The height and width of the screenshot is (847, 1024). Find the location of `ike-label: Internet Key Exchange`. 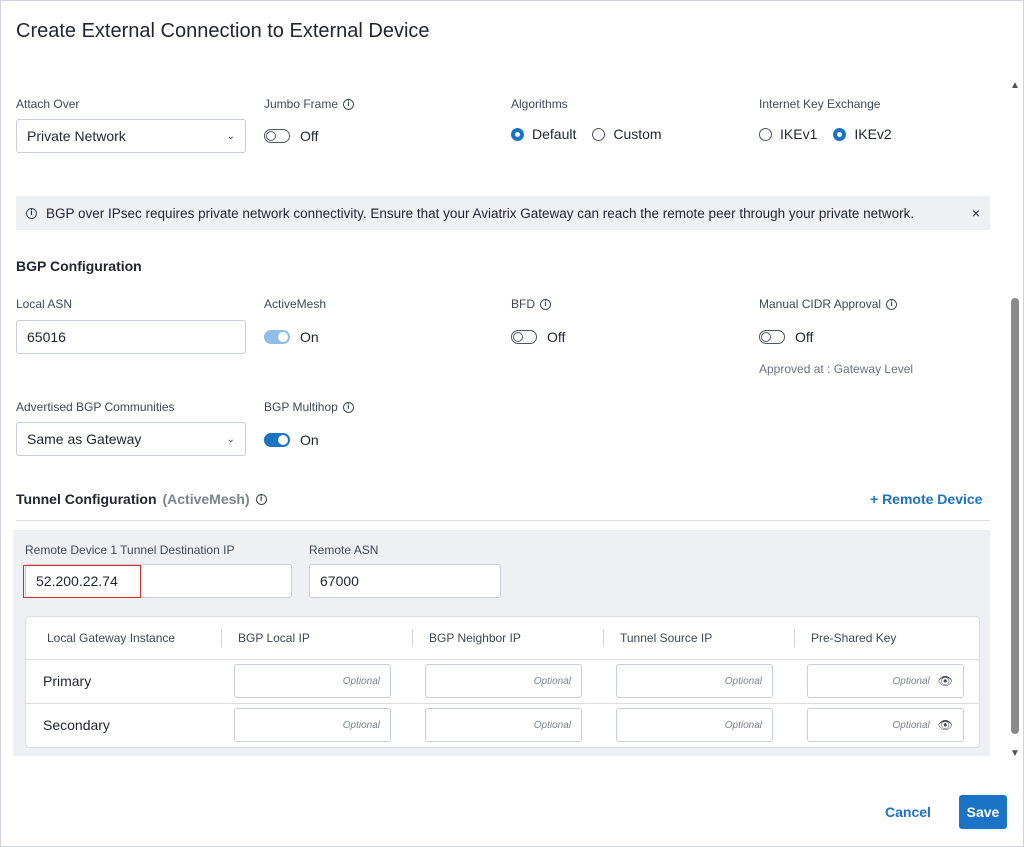

ike-label: Internet Key Exchange is located at coordinates (820, 104).